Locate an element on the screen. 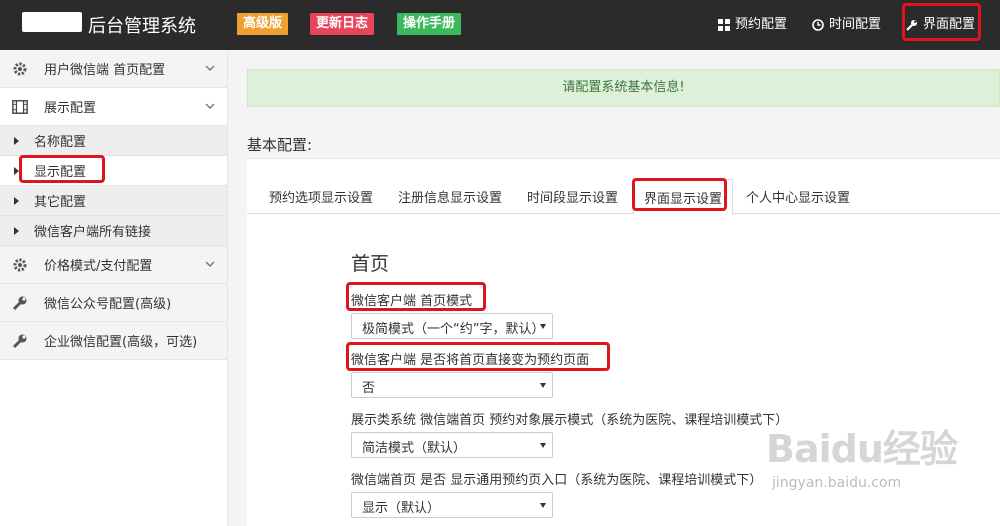 The width and height of the screenshot is (1000, 526). nav-booking-config-label: 预约配置 is located at coordinates (761, 24).